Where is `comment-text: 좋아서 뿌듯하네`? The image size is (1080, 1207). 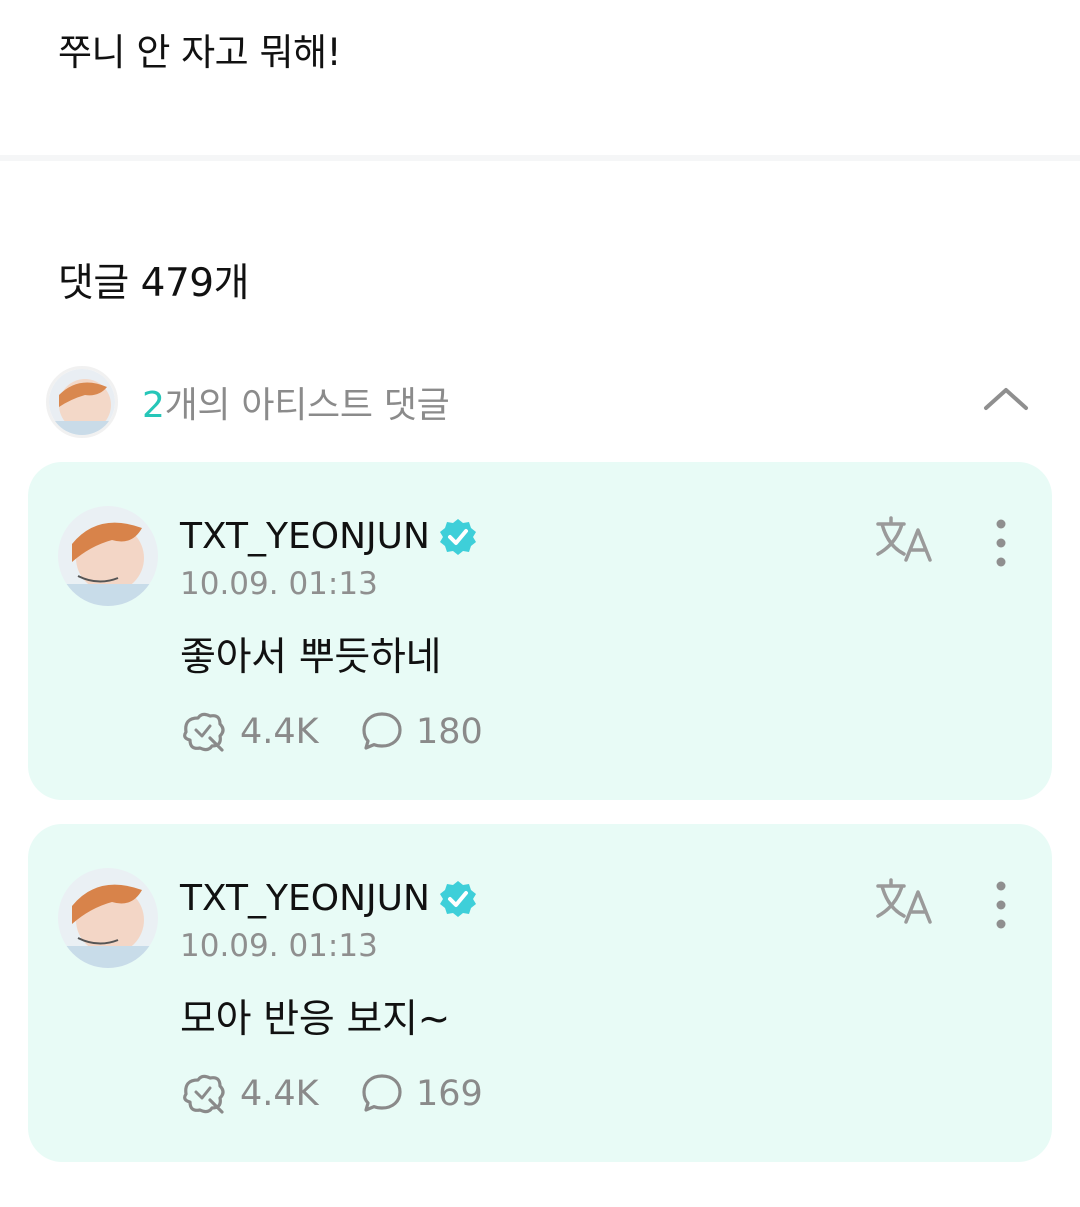
comment-text: 좋아서 뿌듯하네 is located at coordinates (311, 657).